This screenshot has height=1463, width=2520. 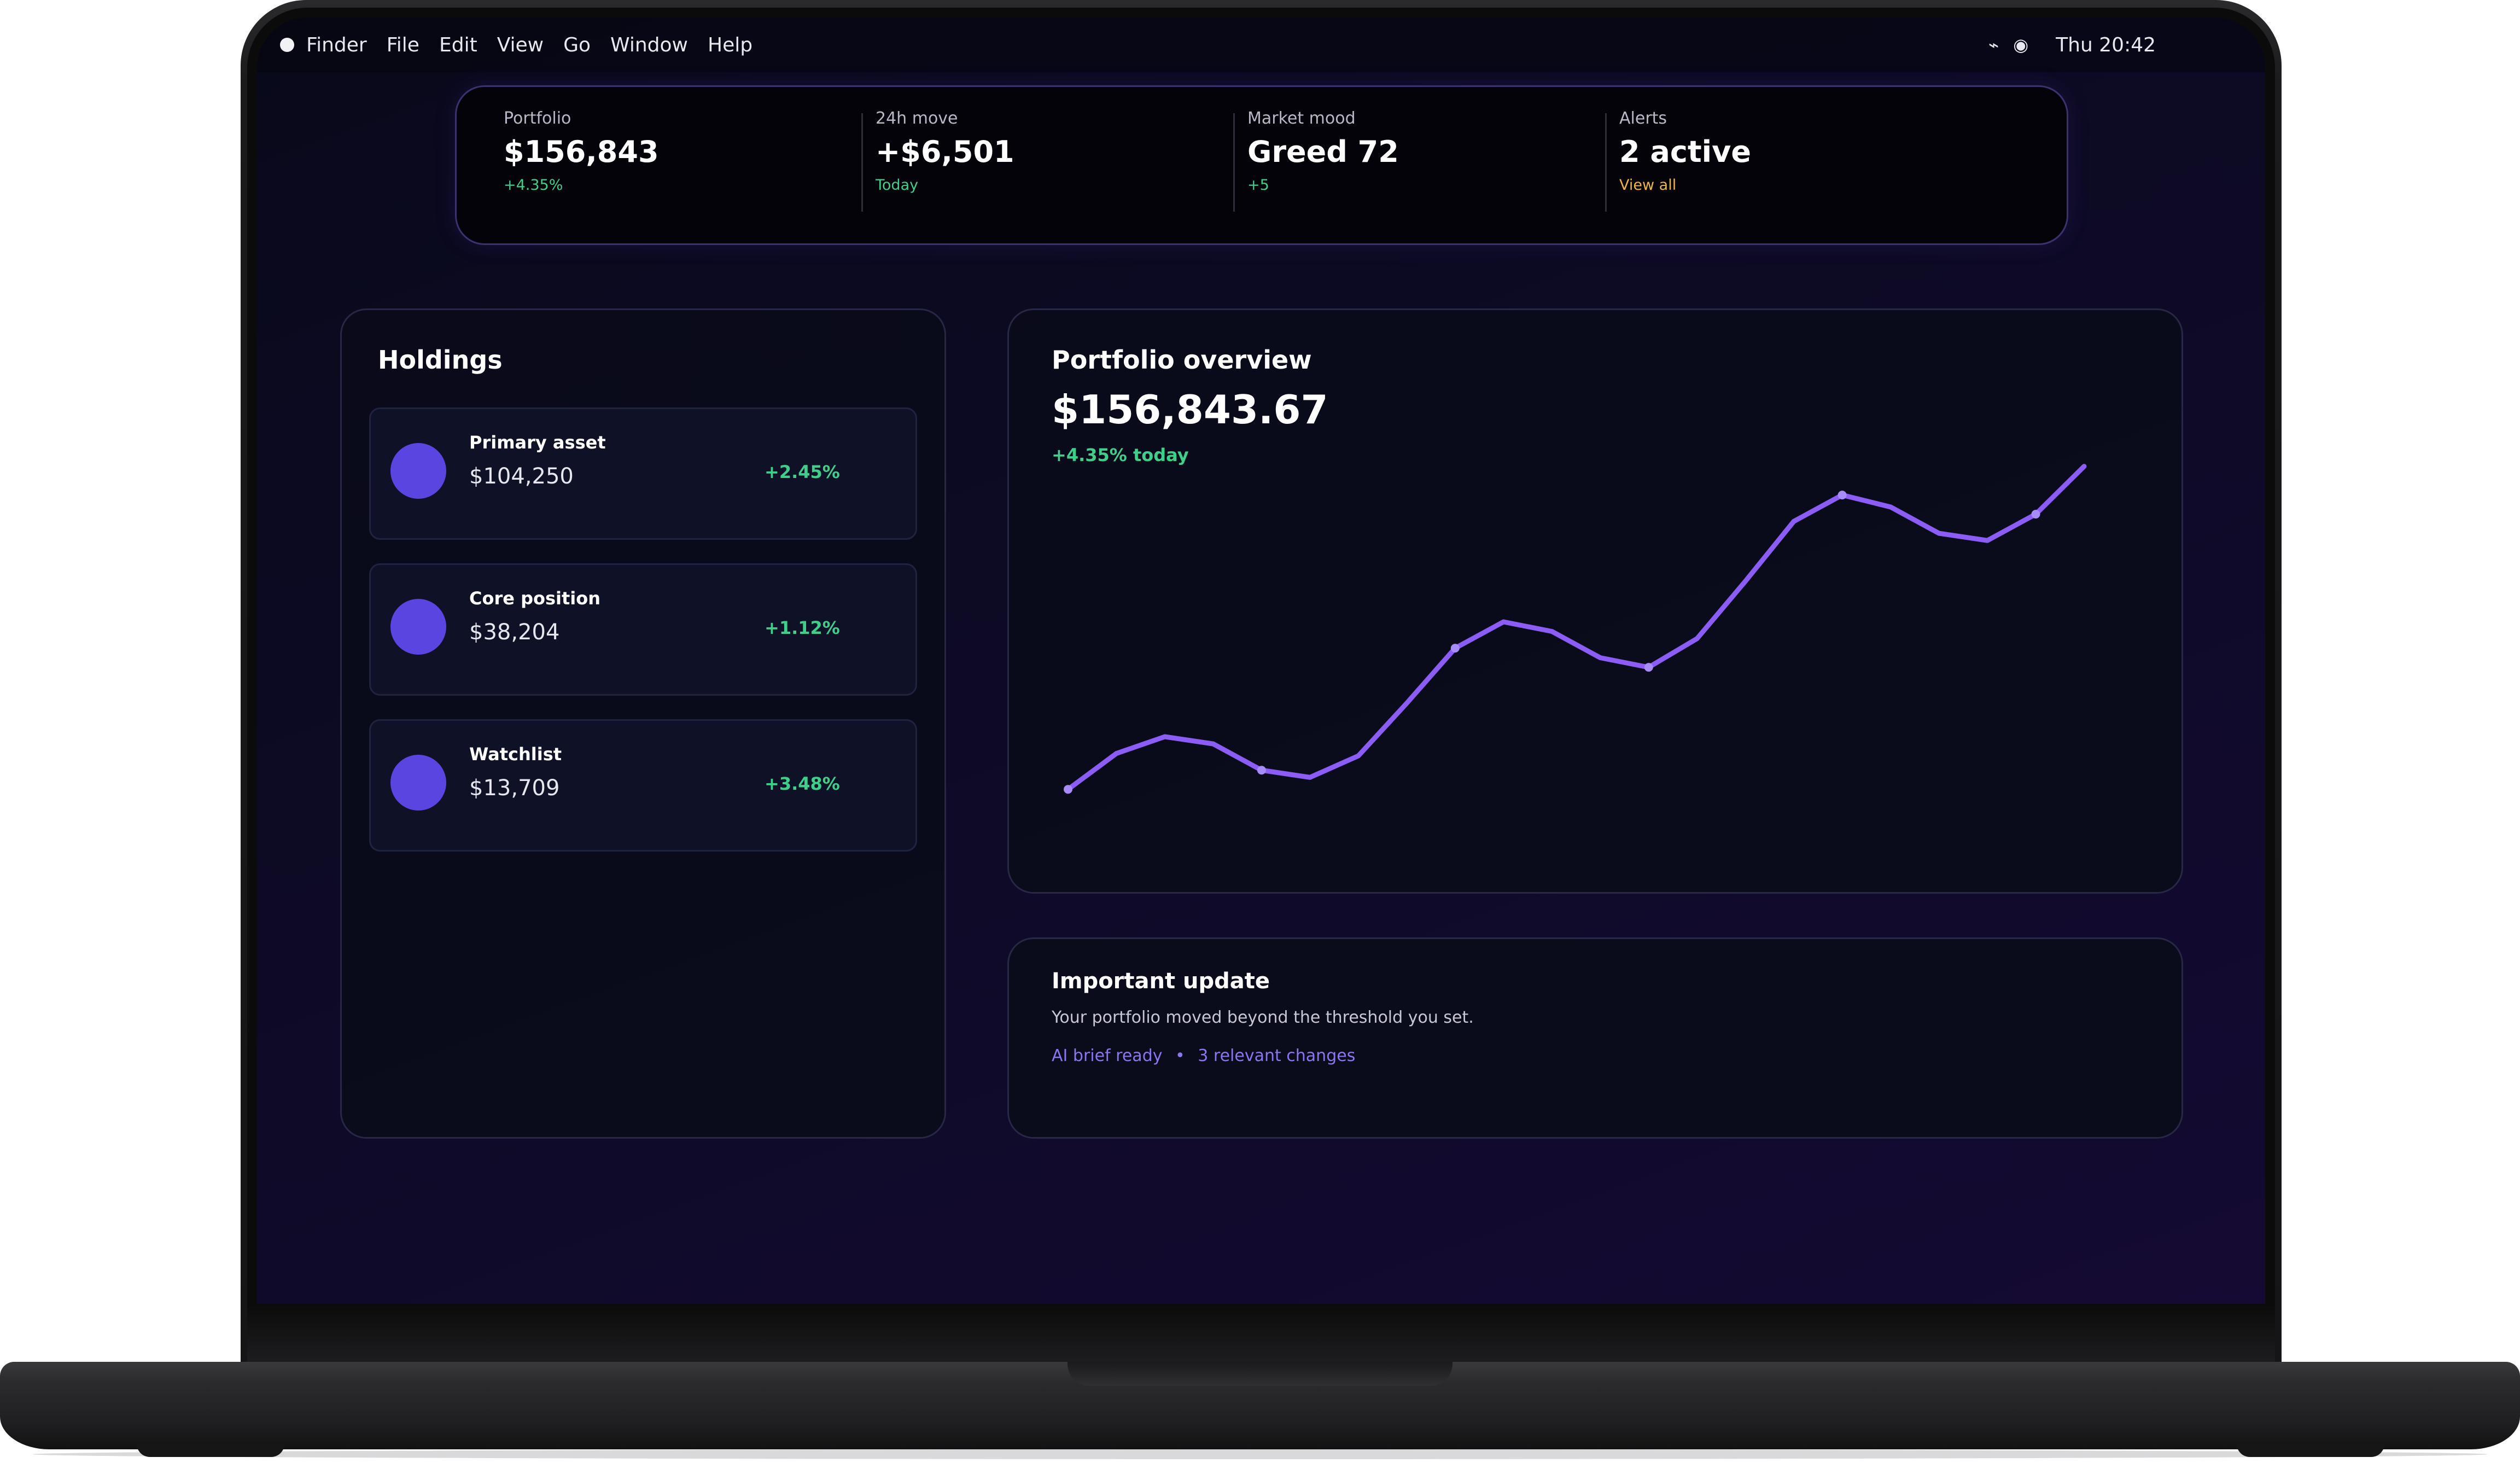 I want to click on stat-value: 2 active, so click(x=1685, y=152).